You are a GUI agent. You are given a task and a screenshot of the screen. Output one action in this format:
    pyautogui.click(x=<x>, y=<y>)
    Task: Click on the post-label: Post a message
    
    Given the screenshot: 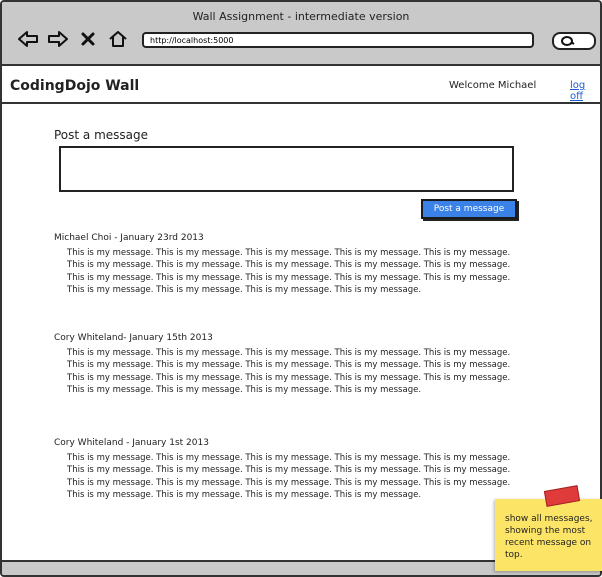 What is the action you would take?
    pyautogui.click(x=101, y=135)
    